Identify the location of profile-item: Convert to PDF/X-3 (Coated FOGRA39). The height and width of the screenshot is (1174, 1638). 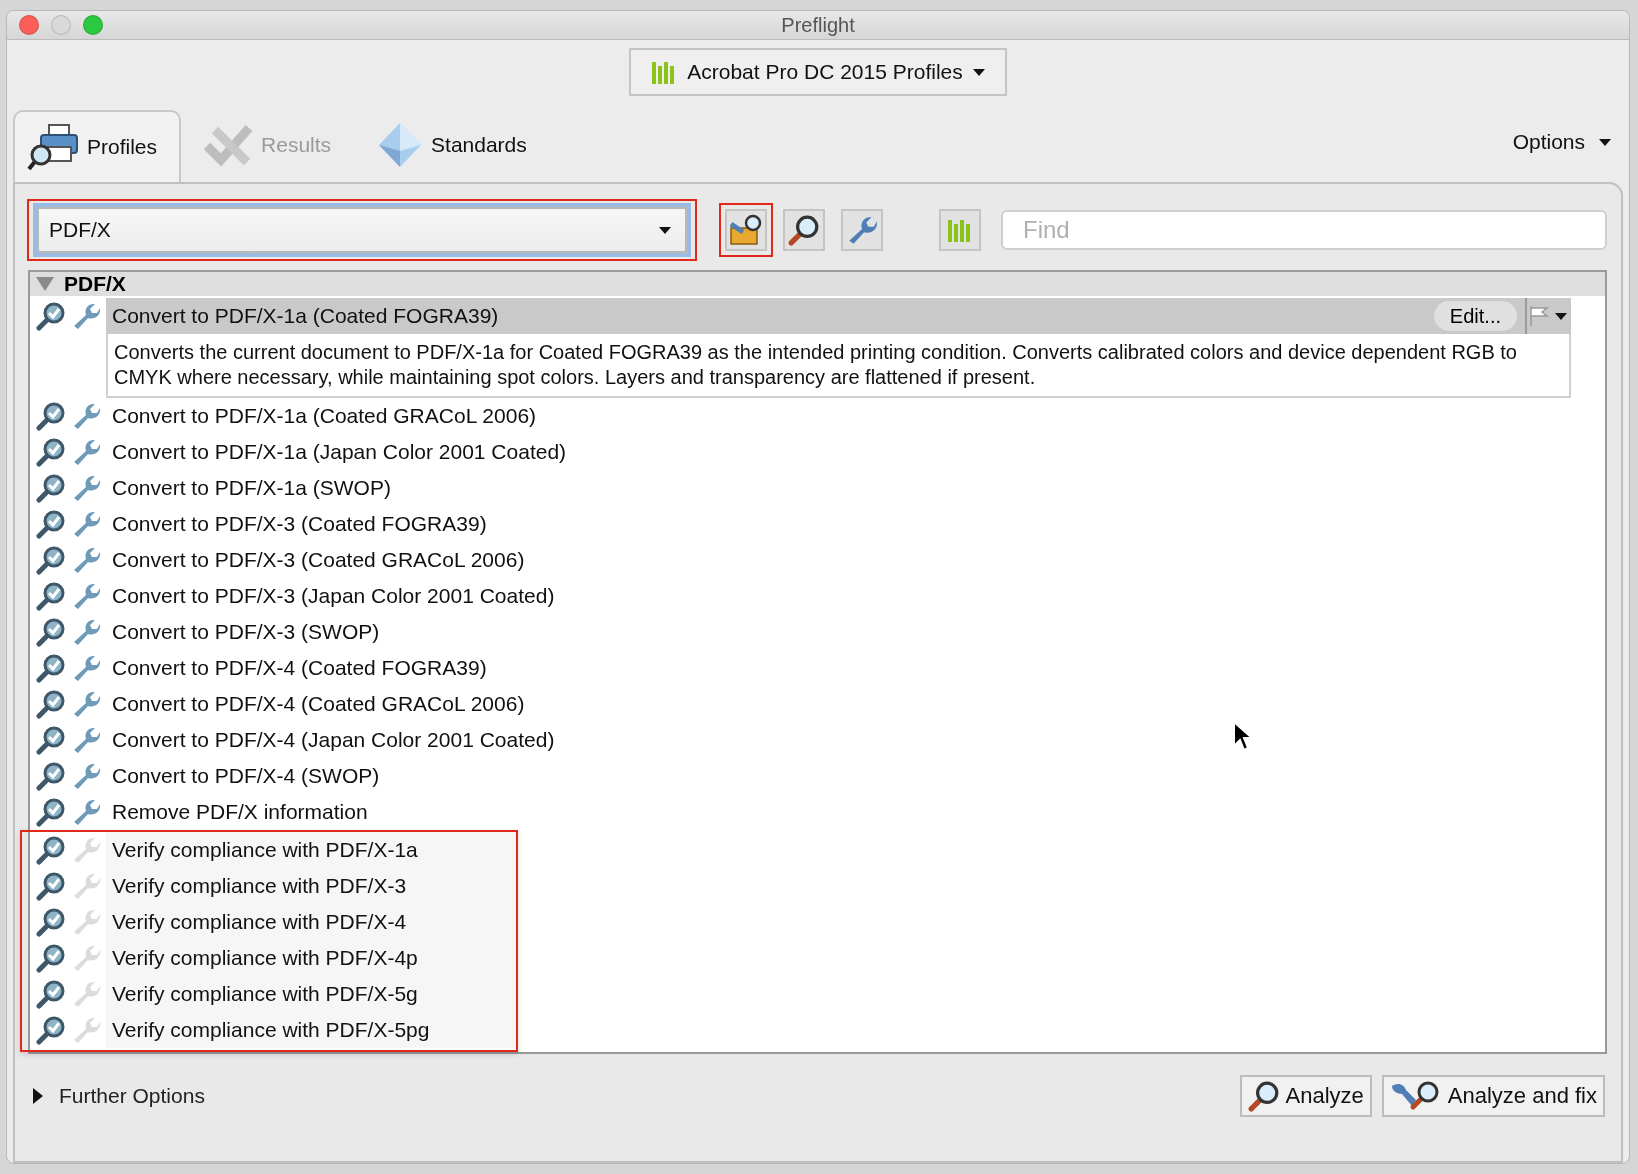
(855, 524).